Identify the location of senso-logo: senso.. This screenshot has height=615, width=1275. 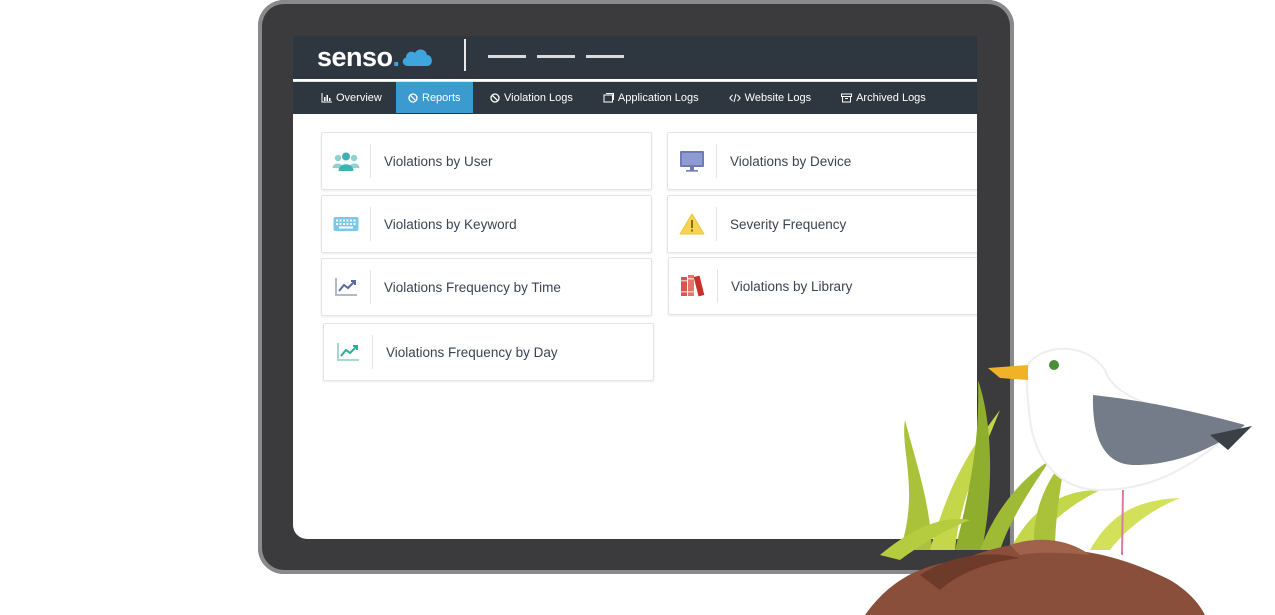
(375, 57).